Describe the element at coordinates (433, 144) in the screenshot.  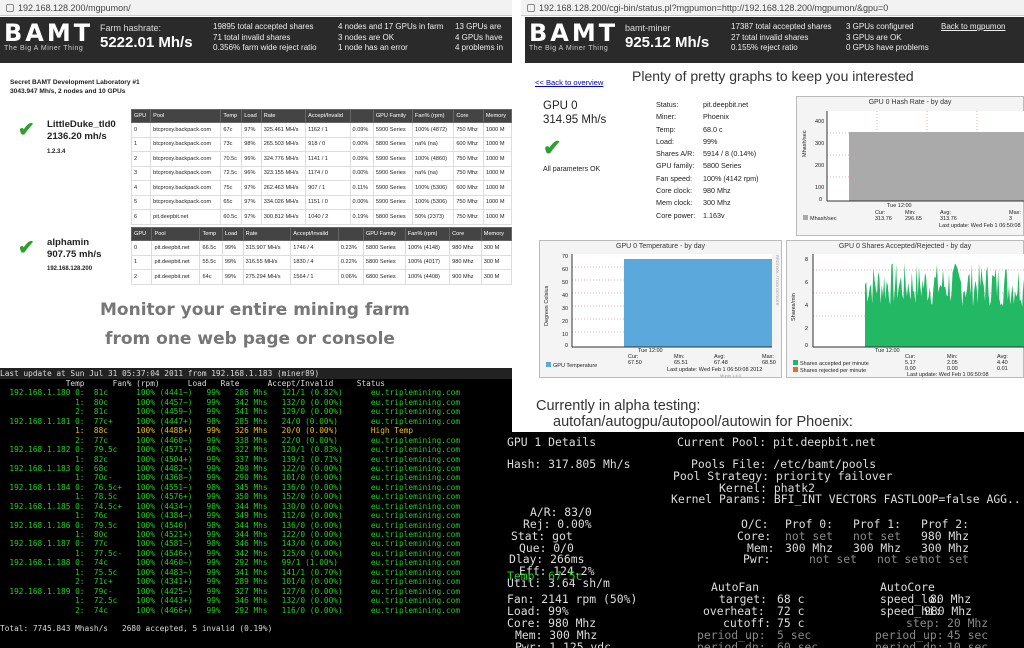
I see `table-cell: na% (na)` at that location.